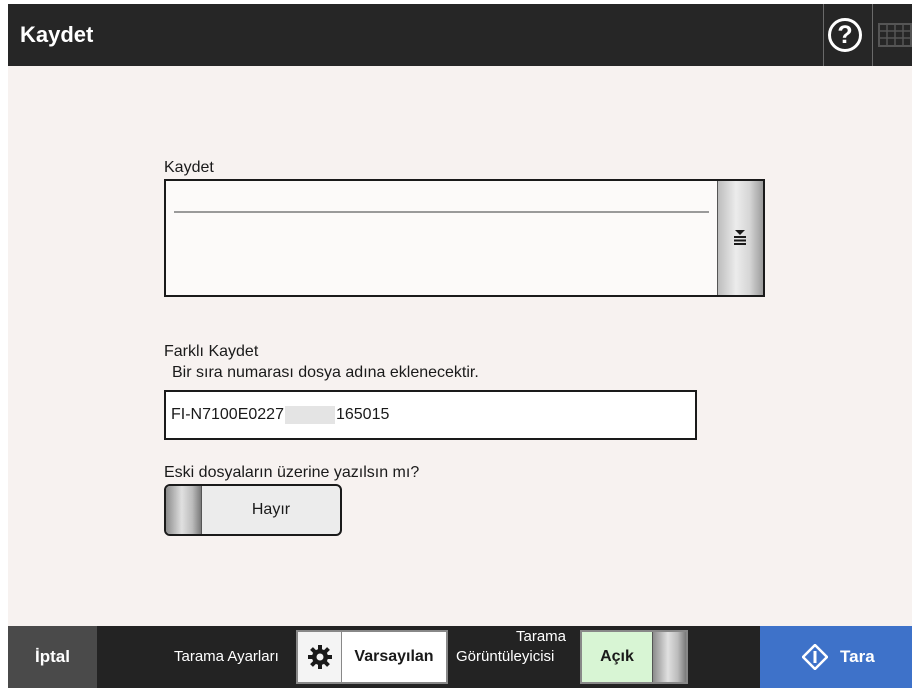 This screenshot has width=912, height=688. What do you see at coordinates (836, 657) in the screenshot?
I see `scan-button: Tara` at bounding box center [836, 657].